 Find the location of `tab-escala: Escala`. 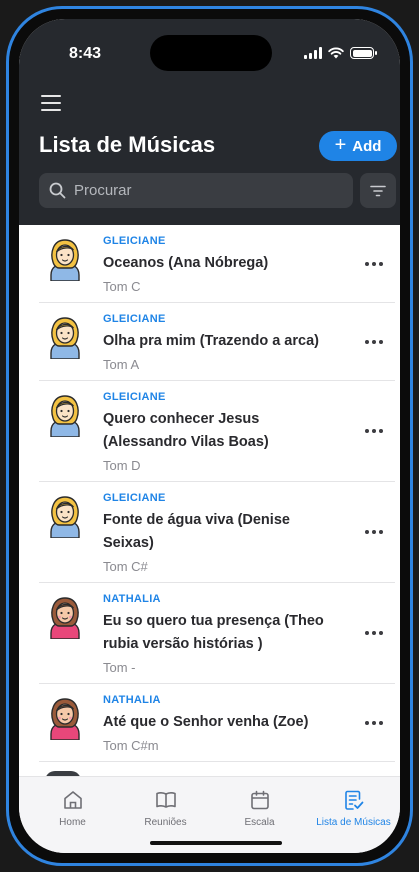

tab-escala: Escala is located at coordinates (259, 808).